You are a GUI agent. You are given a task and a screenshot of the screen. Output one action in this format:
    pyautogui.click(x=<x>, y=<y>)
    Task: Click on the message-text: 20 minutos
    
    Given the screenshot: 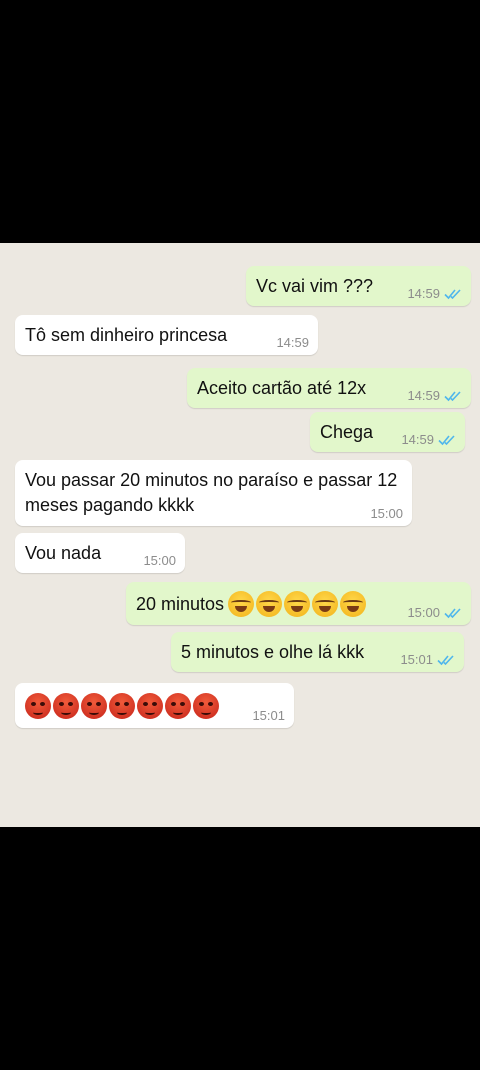 What is the action you would take?
    pyautogui.click(x=251, y=604)
    